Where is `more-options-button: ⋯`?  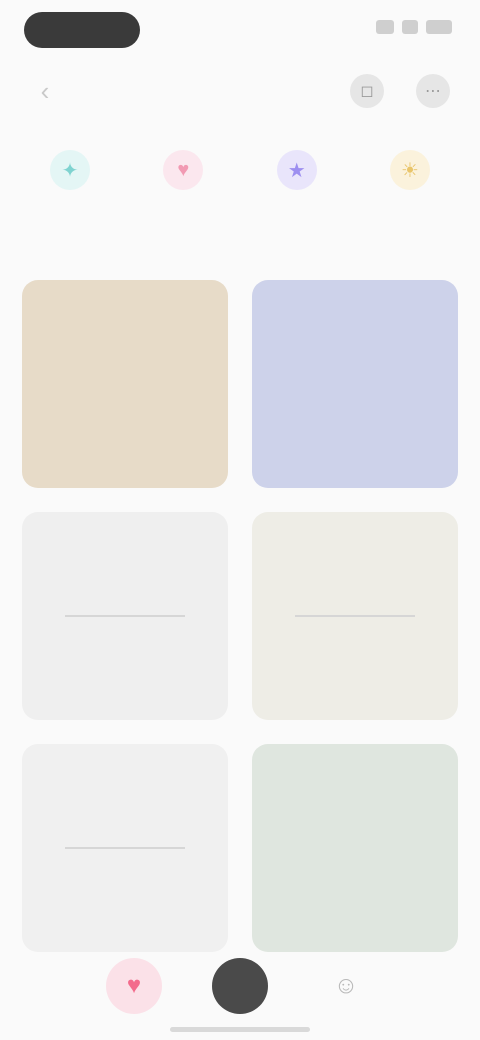
more-options-button: ⋯ is located at coordinates (433, 91).